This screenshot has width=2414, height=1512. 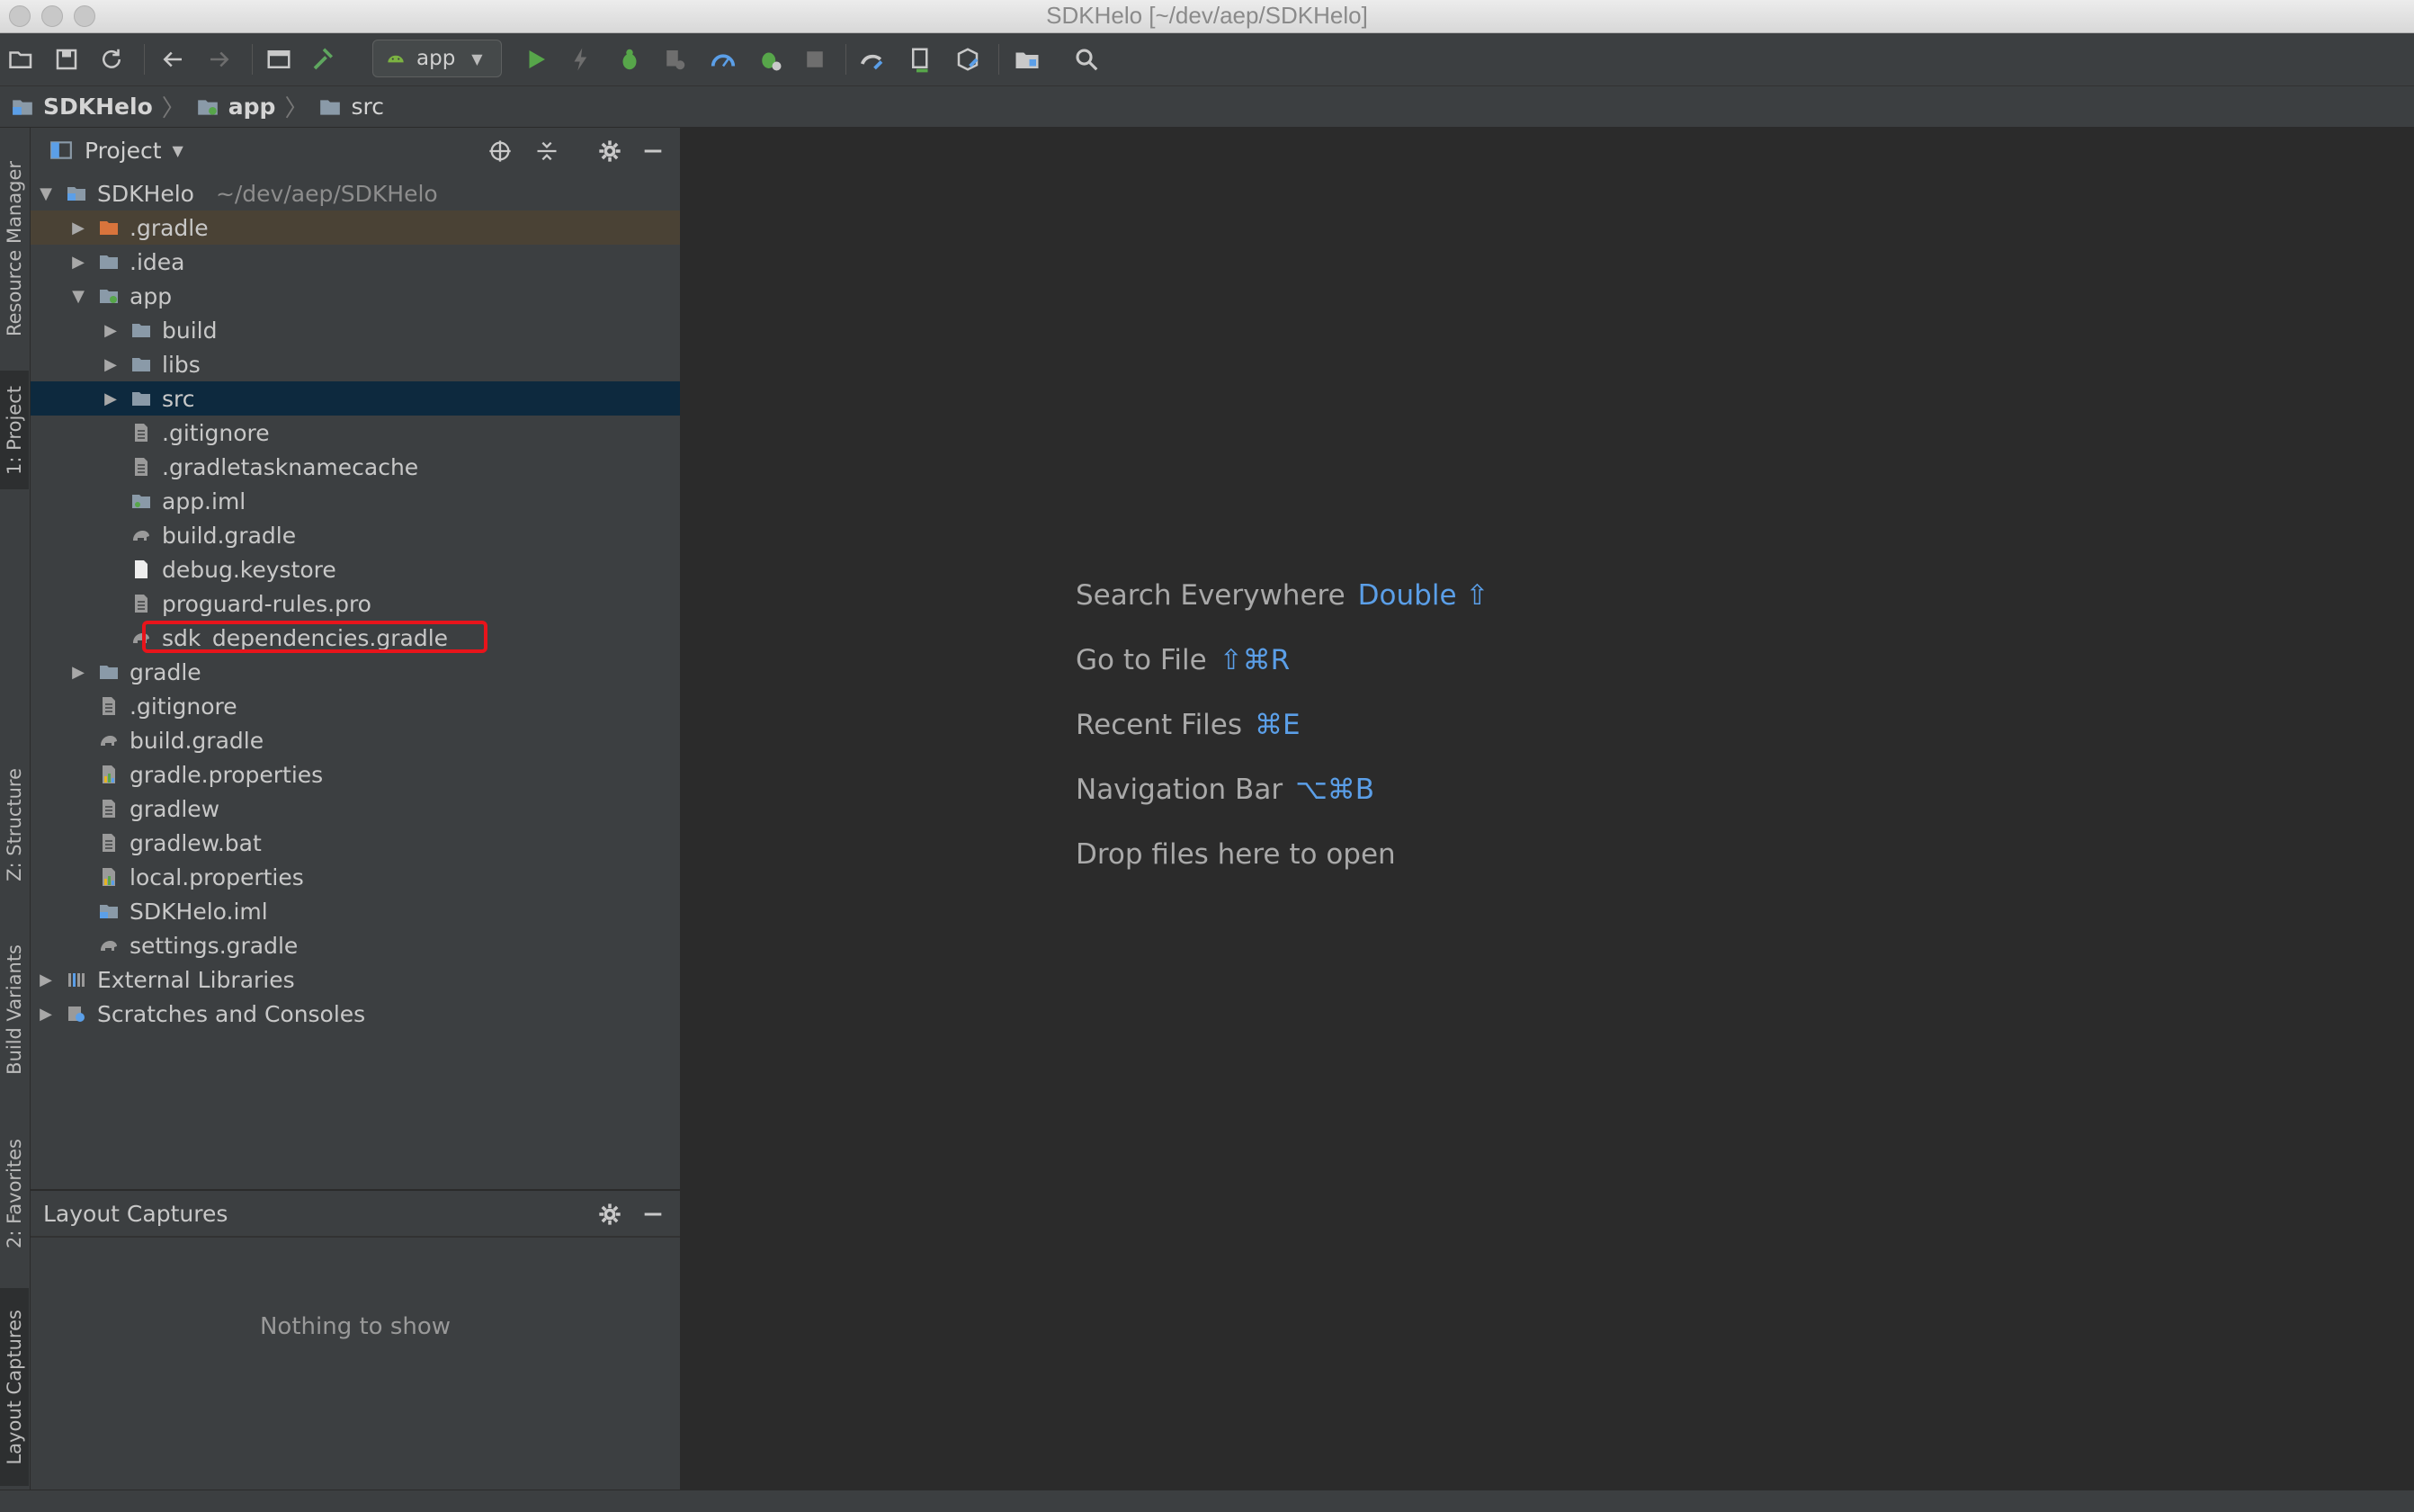 What do you see at coordinates (76, 1013) in the screenshot?
I see `scratches-icon` at bounding box center [76, 1013].